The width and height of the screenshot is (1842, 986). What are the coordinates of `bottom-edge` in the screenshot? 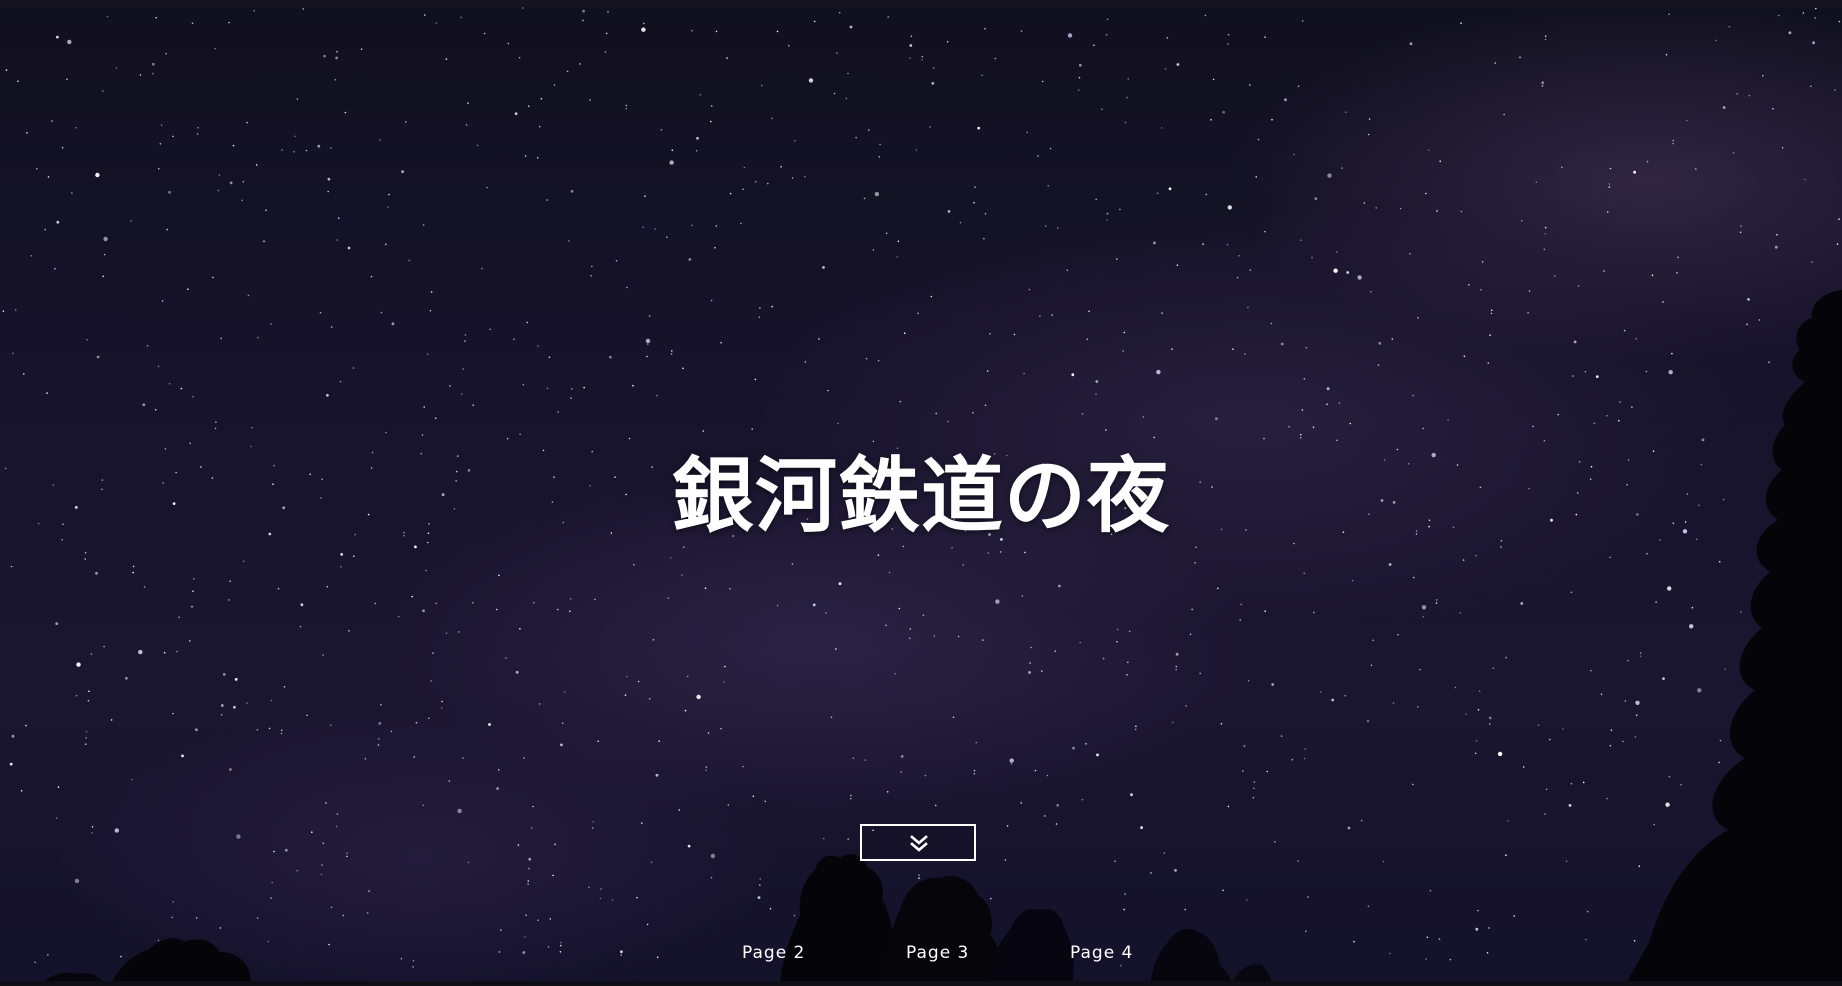 It's located at (921, 983).